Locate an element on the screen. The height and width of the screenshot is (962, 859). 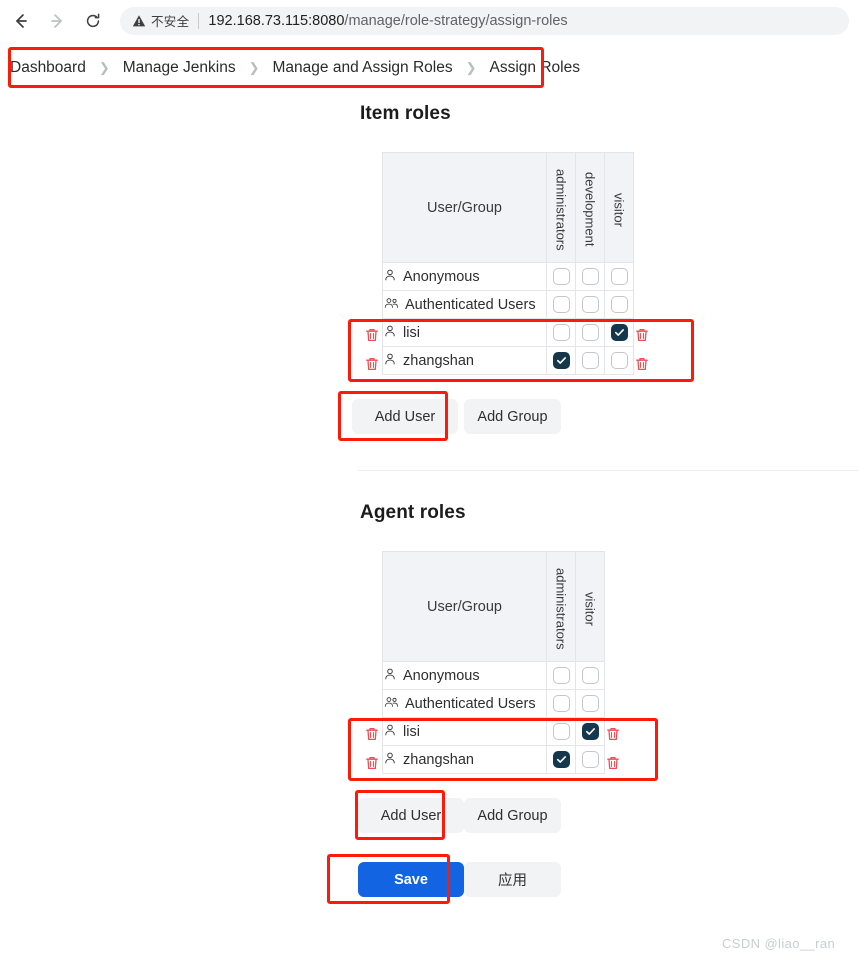
item-checkbox-anonymous-visitor is located at coordinates (619, 276).